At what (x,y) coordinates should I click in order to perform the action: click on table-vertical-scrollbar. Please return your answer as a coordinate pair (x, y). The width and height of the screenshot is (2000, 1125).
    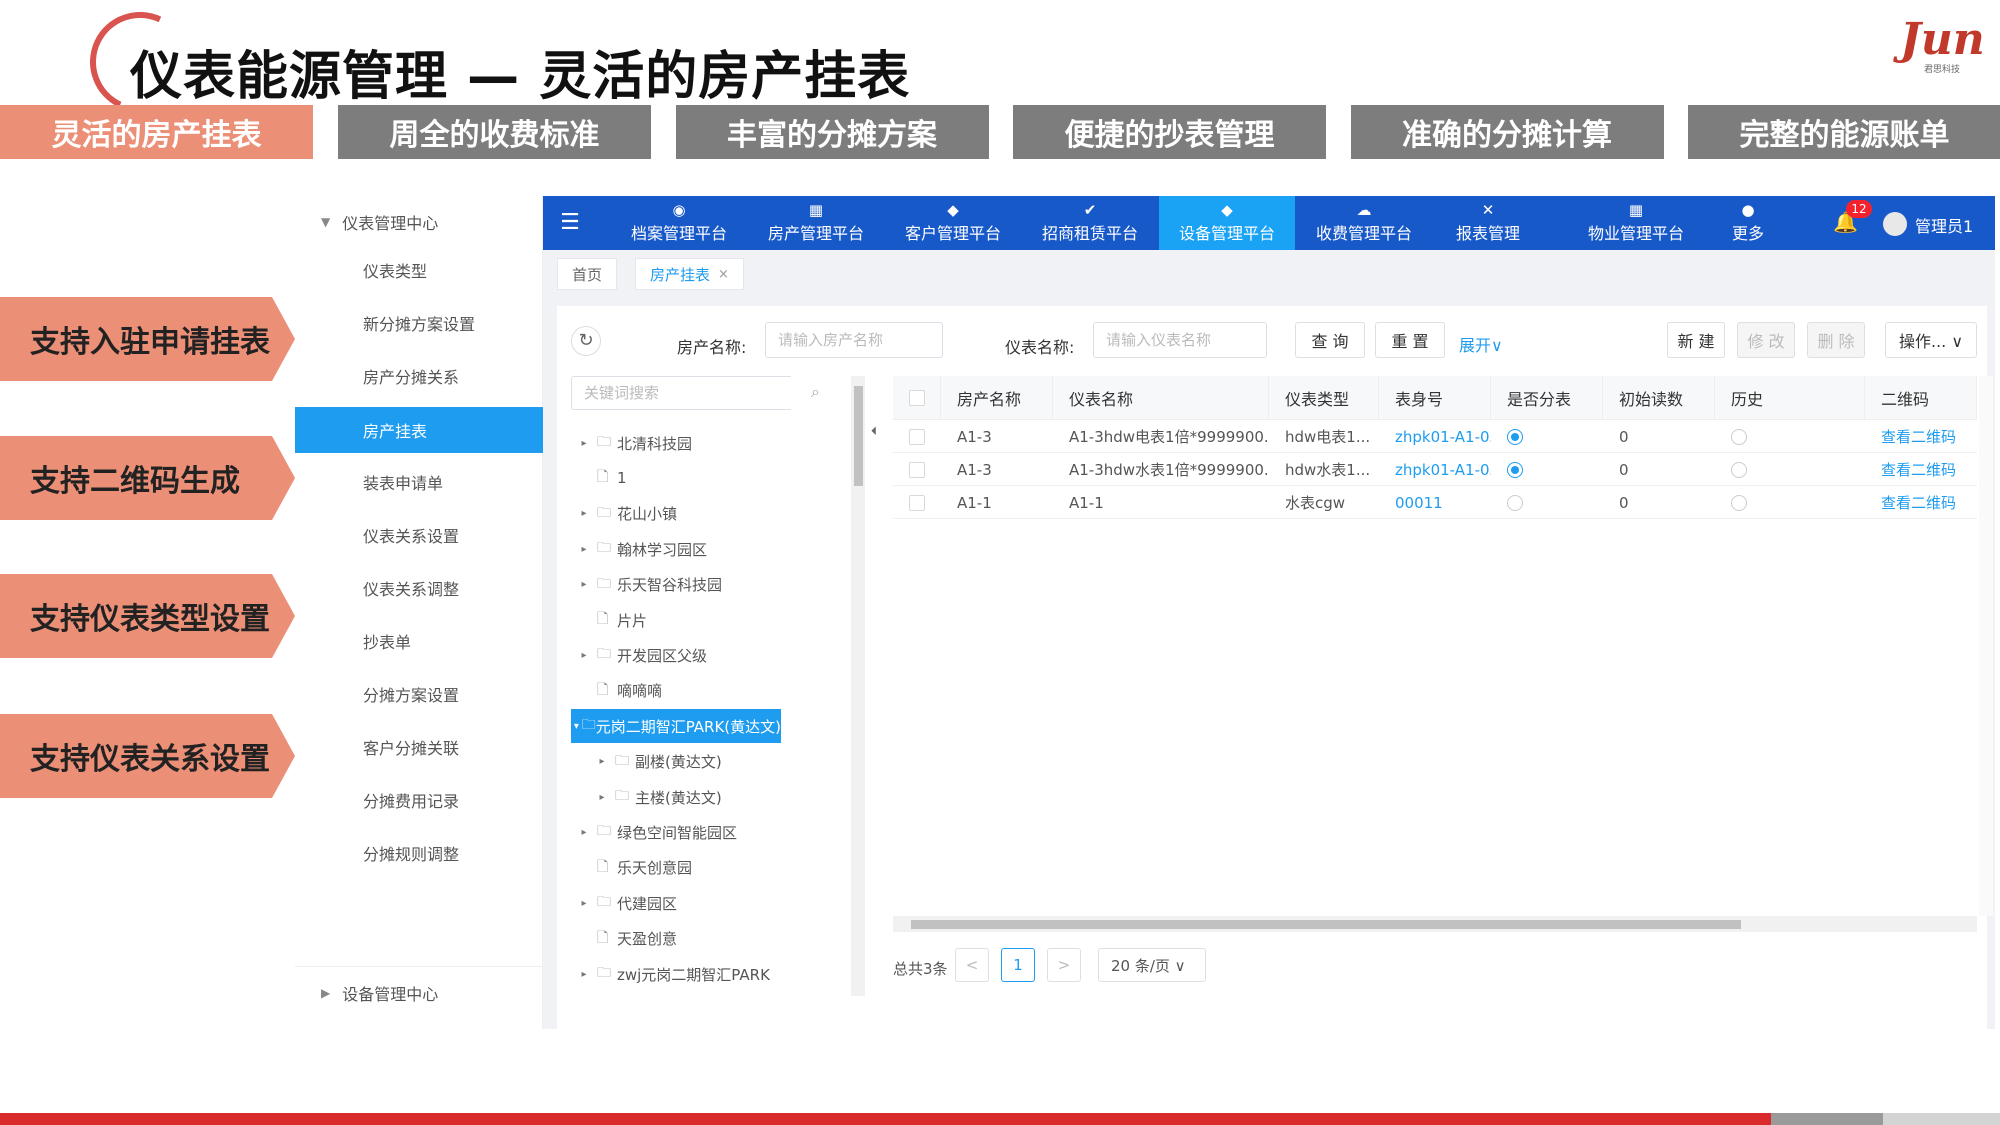
    Looking at the image, I should click on (1986, 646).